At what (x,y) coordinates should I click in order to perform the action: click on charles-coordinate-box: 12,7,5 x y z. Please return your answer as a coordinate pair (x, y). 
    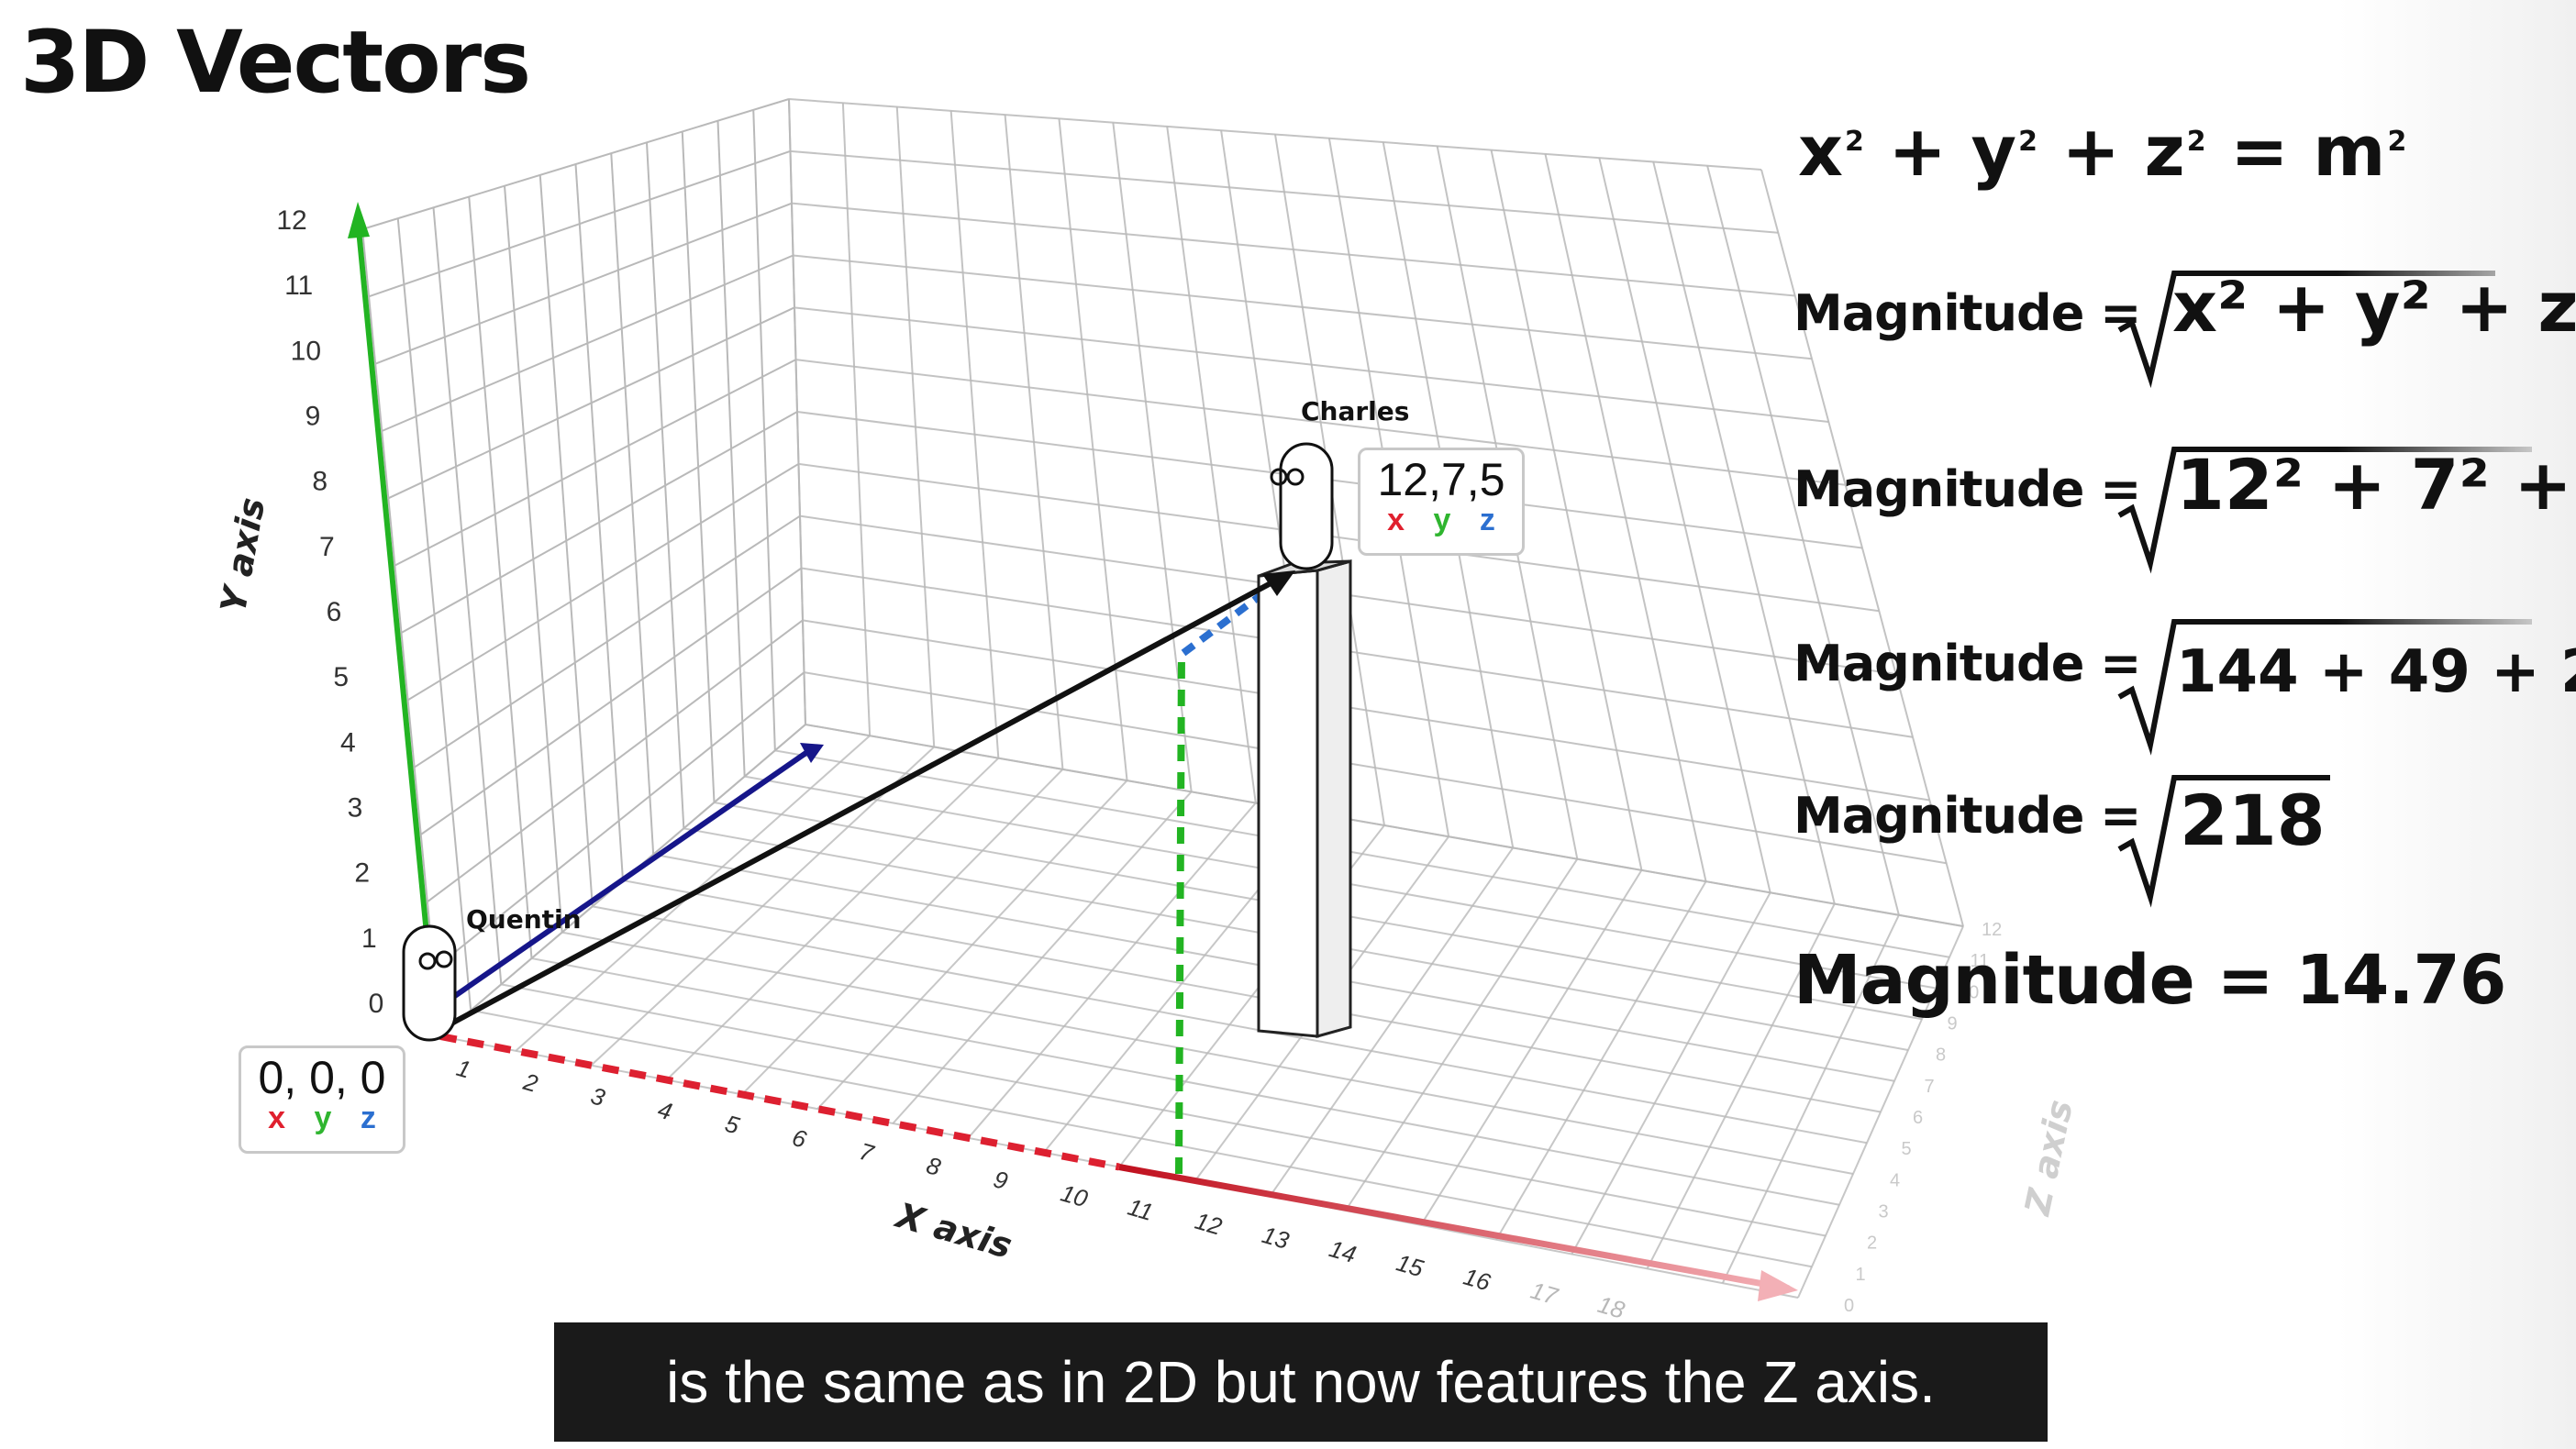
    Looking at the image, I should click on (1441, 502).